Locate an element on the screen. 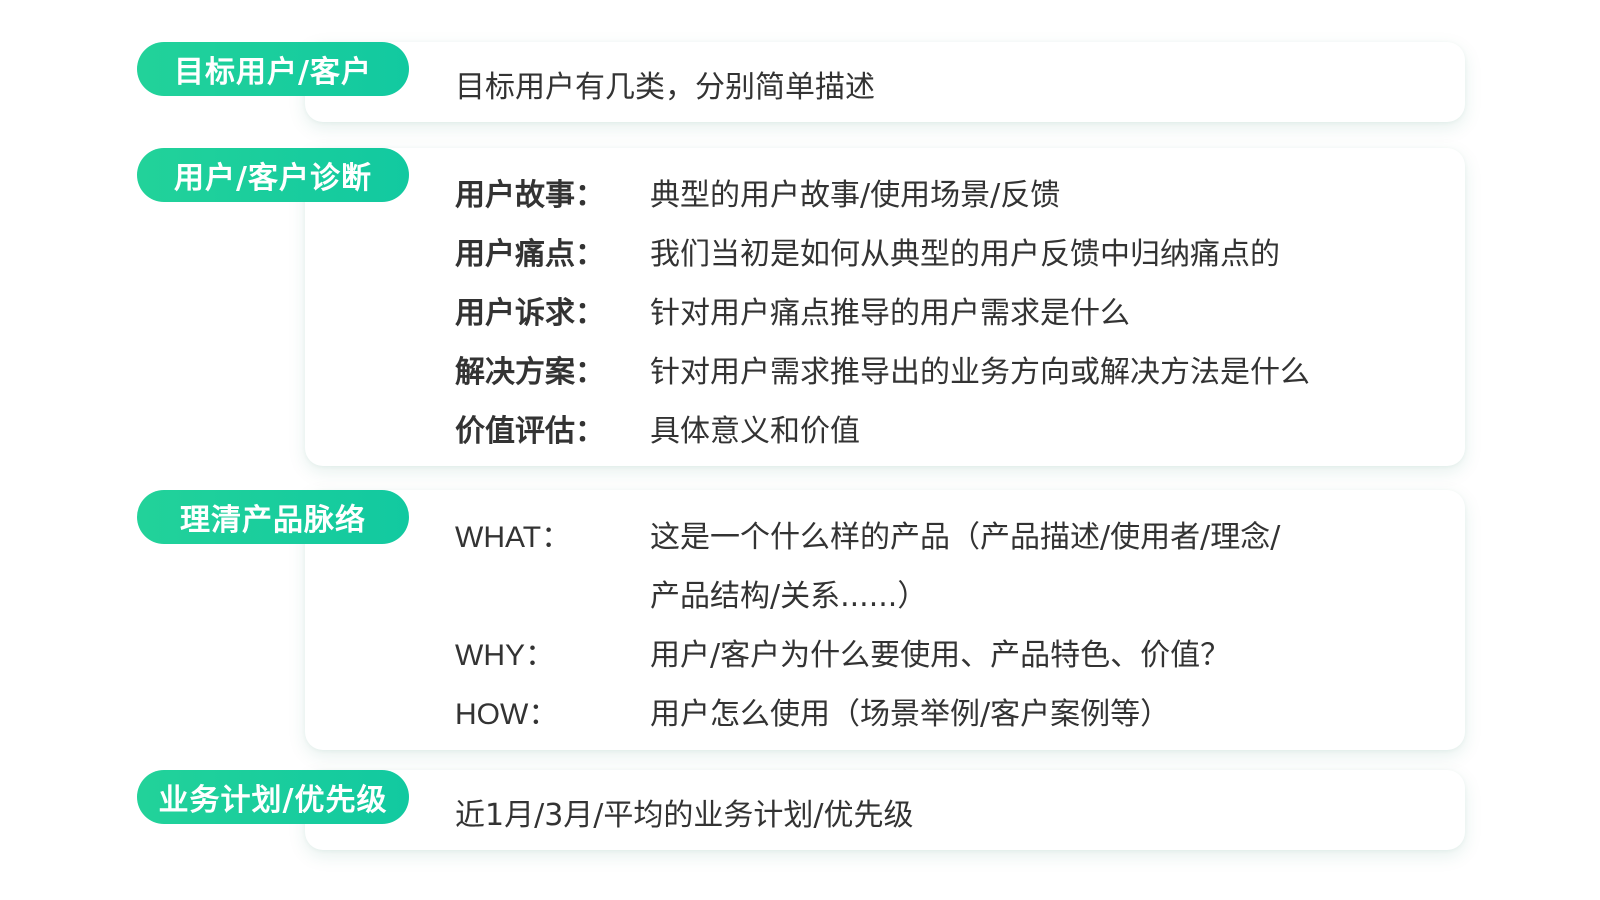 The image size is (1600, 900). tag-target-users: 目标用户/客户 is located at coordinates (273, 69).